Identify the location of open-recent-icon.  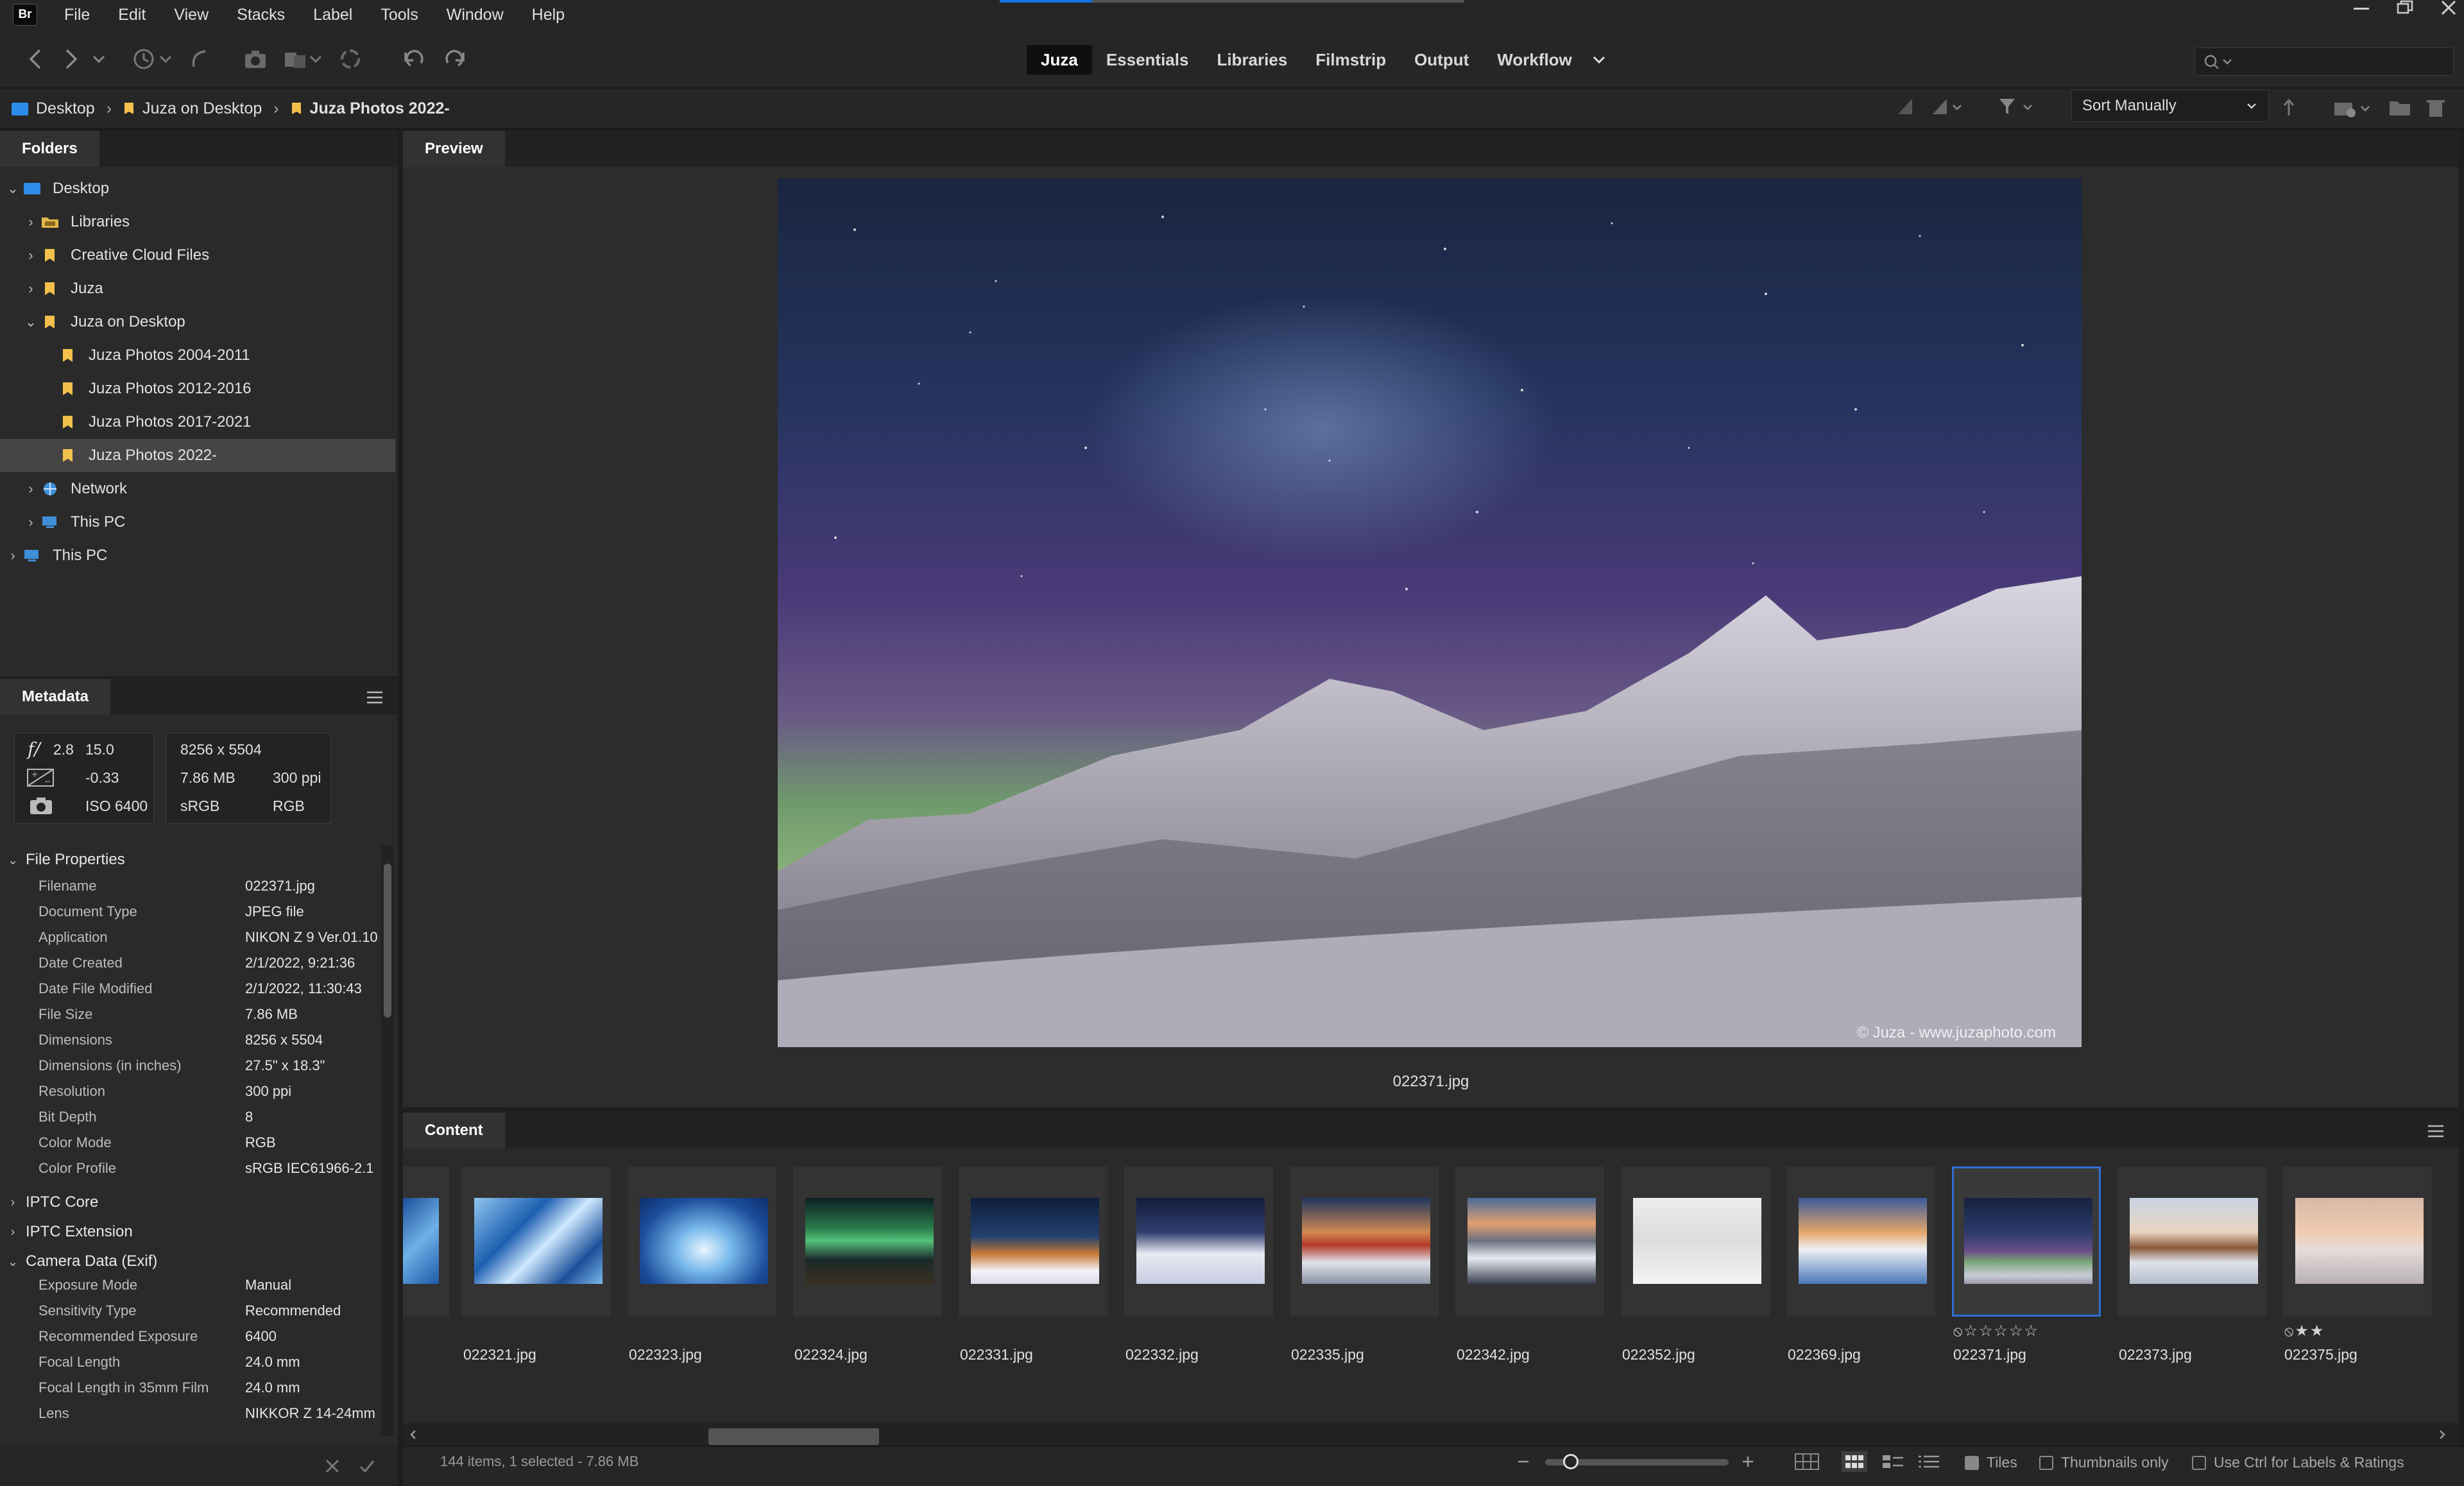
(2355, 108).